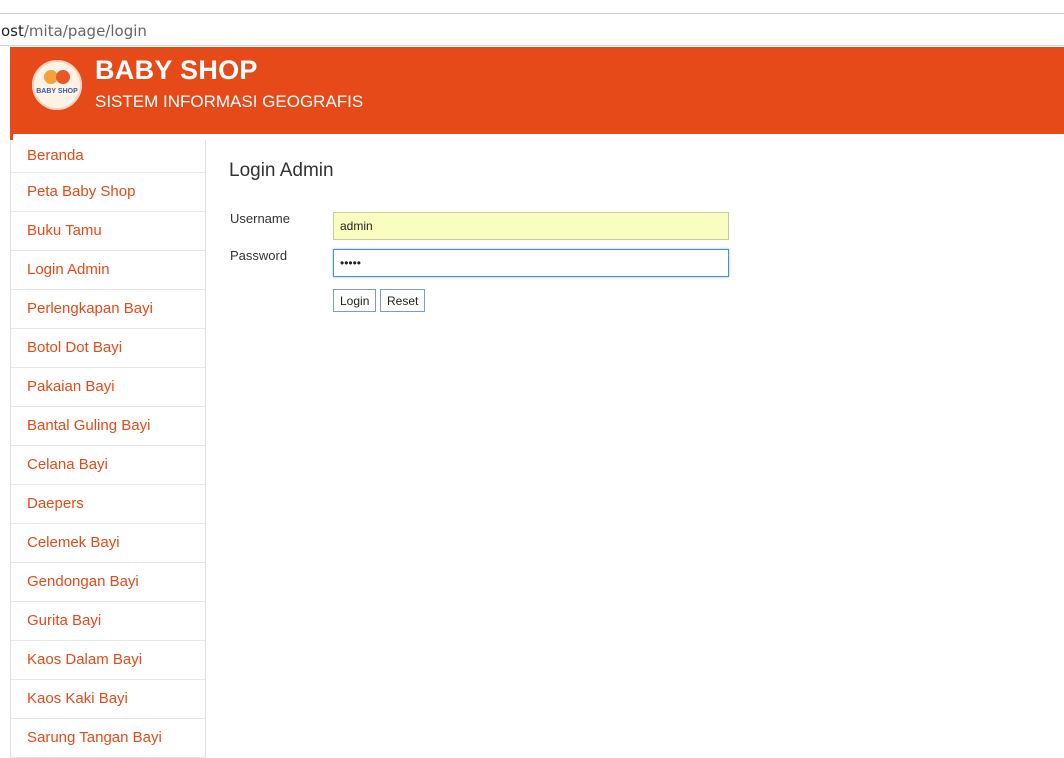 Image resolution: width=1064 pixels, height=758 pixels. What do you see at coordinates (108, 270) in the screenshot?
I see `sidebar-item-login-admin: Login Admin` at bounding box center [108, 270].